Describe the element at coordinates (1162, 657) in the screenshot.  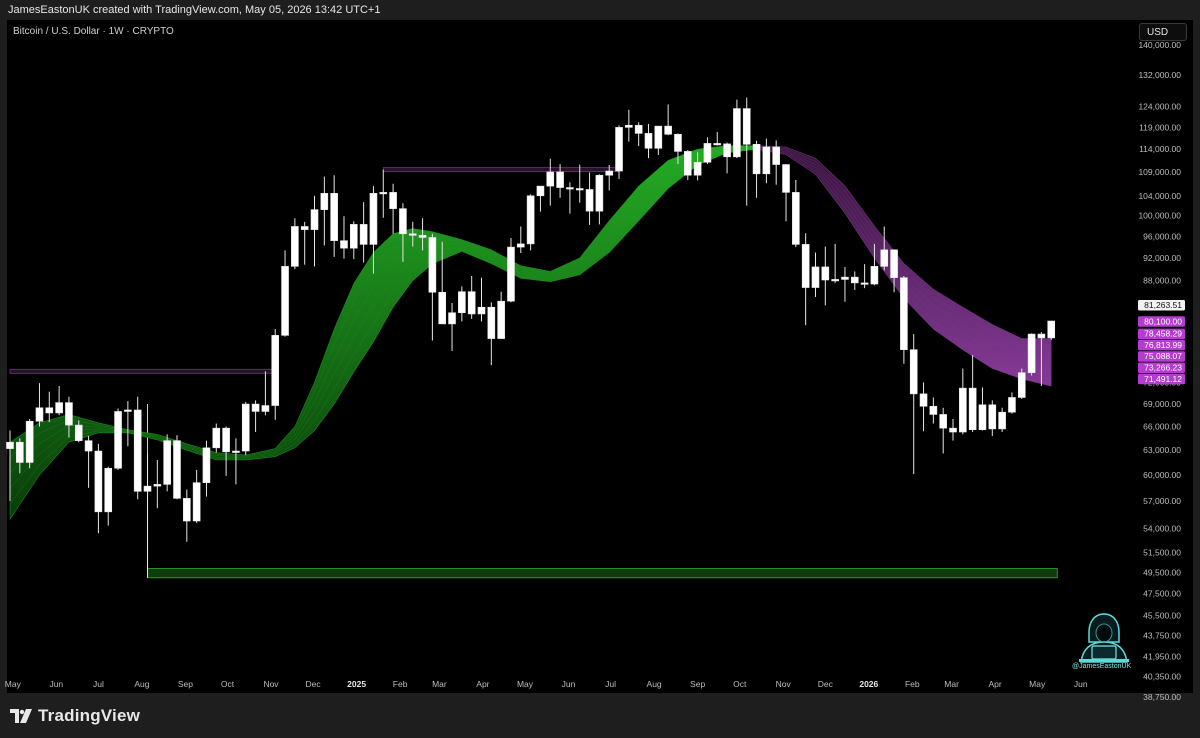
I see `y-tick-label: 41,950.00` at that location.